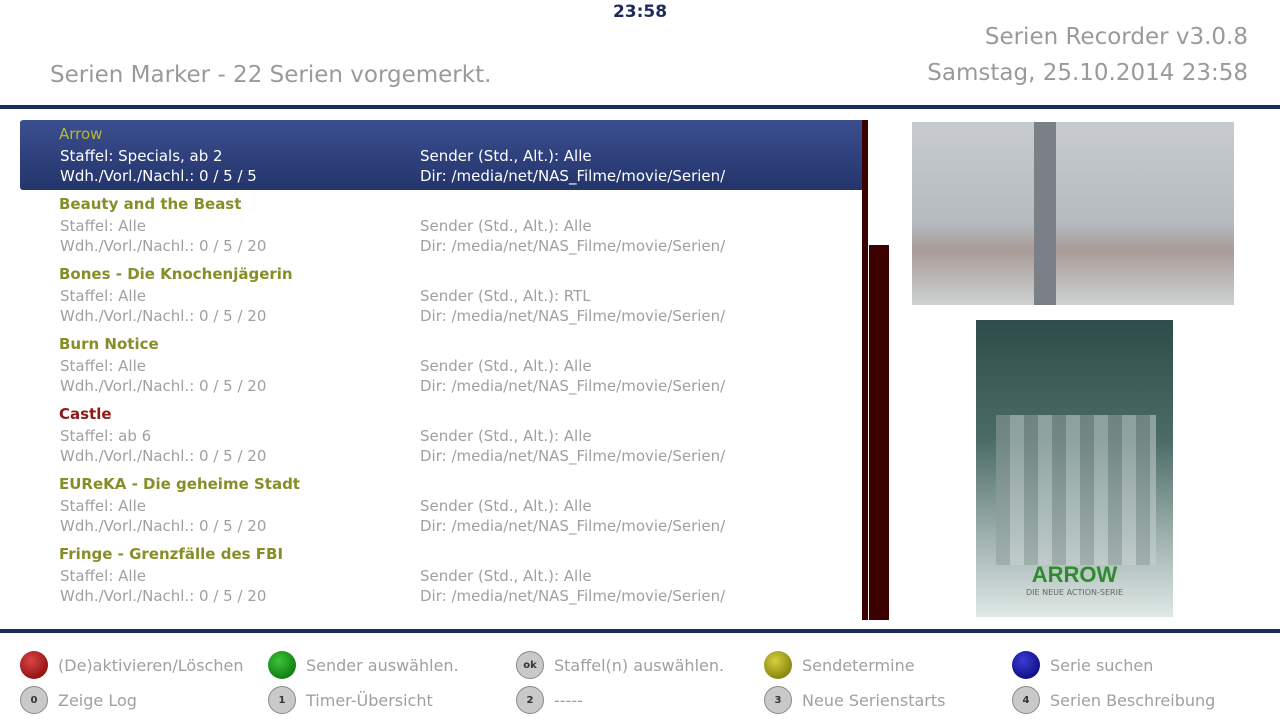 Image resolution: width=1280 pixels, height=720 pixels. Describe the element at coordinates (549, 700) in the screenshot. I see `key-2-button: 2 -----` at that location.